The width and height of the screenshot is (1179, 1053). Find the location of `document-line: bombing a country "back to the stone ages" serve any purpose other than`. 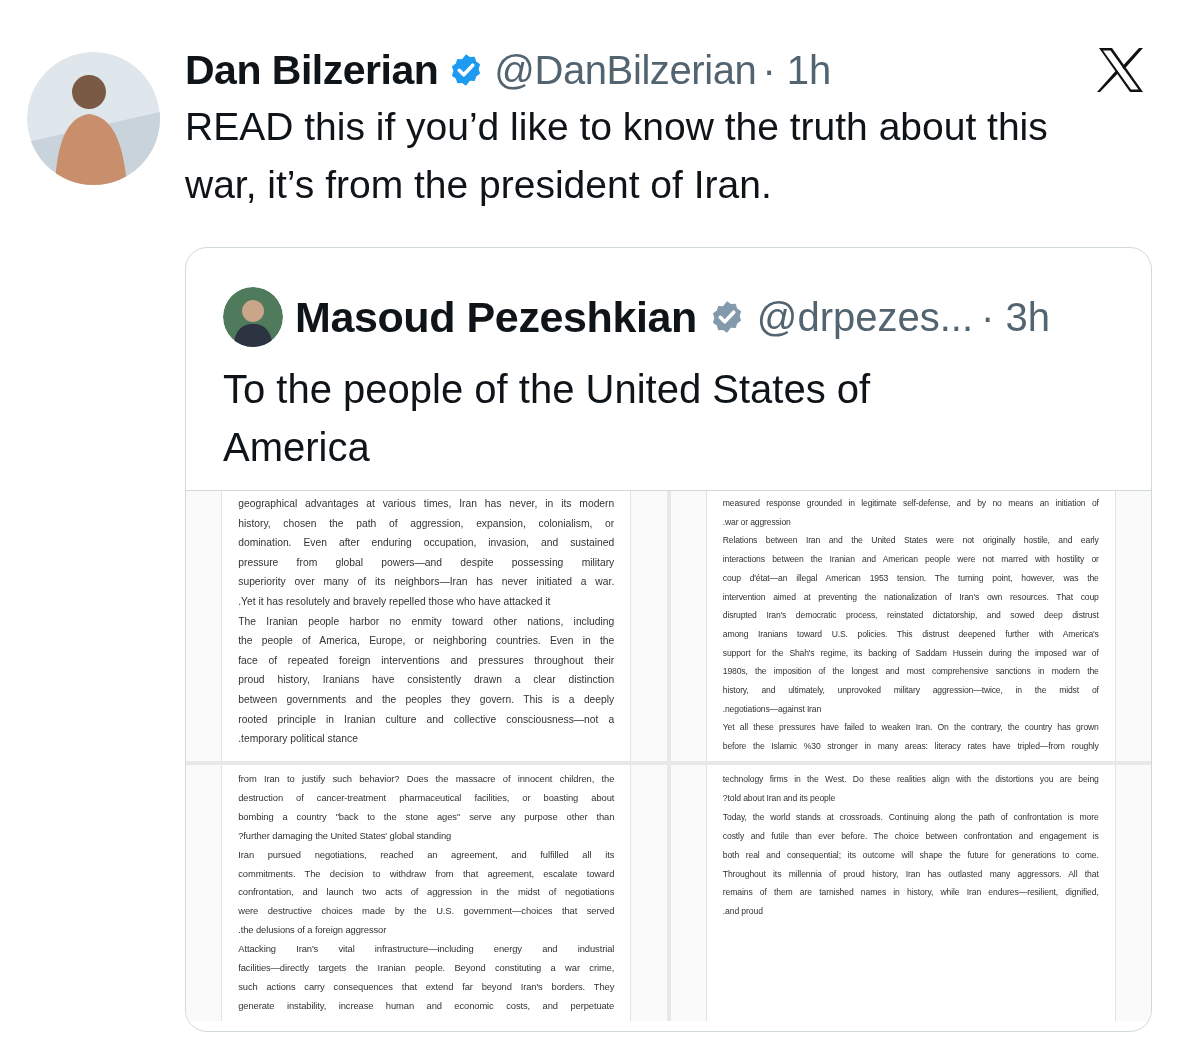

document-line: bombing a country "back to the stone ages" serve any purpose other than is located at coordinates (426, 816).